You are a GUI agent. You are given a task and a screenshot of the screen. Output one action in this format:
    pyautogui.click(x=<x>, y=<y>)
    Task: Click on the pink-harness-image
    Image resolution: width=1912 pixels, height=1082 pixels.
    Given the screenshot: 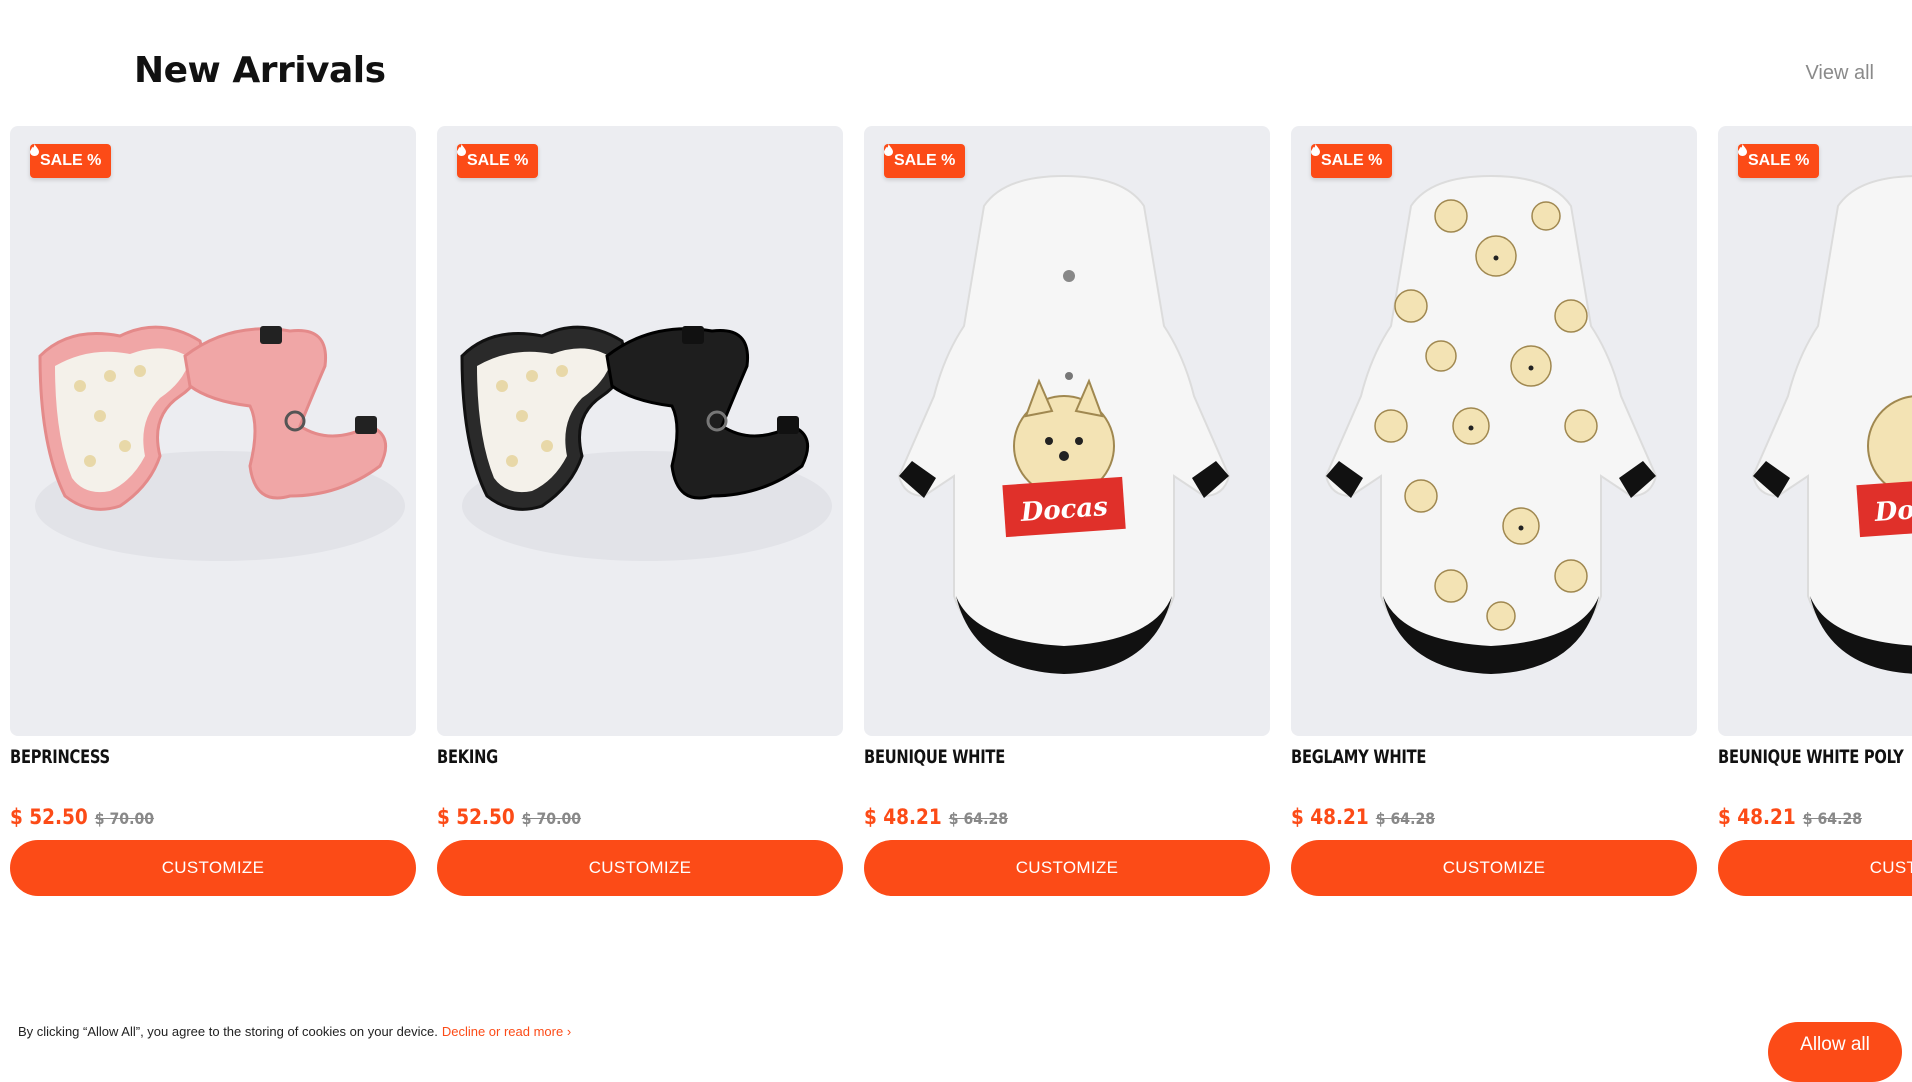 What is the action you would take?
    pyautogui.click(x=220, y=443)
    